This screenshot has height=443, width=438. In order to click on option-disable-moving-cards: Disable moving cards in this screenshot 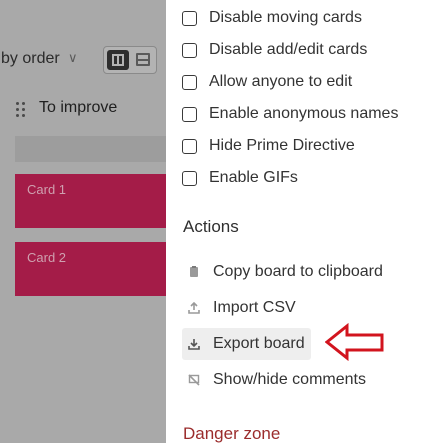, I will do `click(272, 18)`.